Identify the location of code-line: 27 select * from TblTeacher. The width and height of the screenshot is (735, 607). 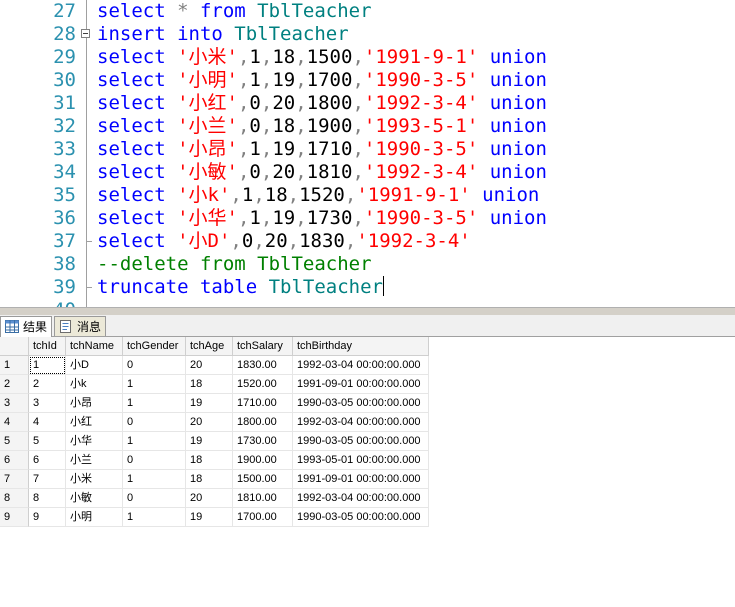
(367, 11).